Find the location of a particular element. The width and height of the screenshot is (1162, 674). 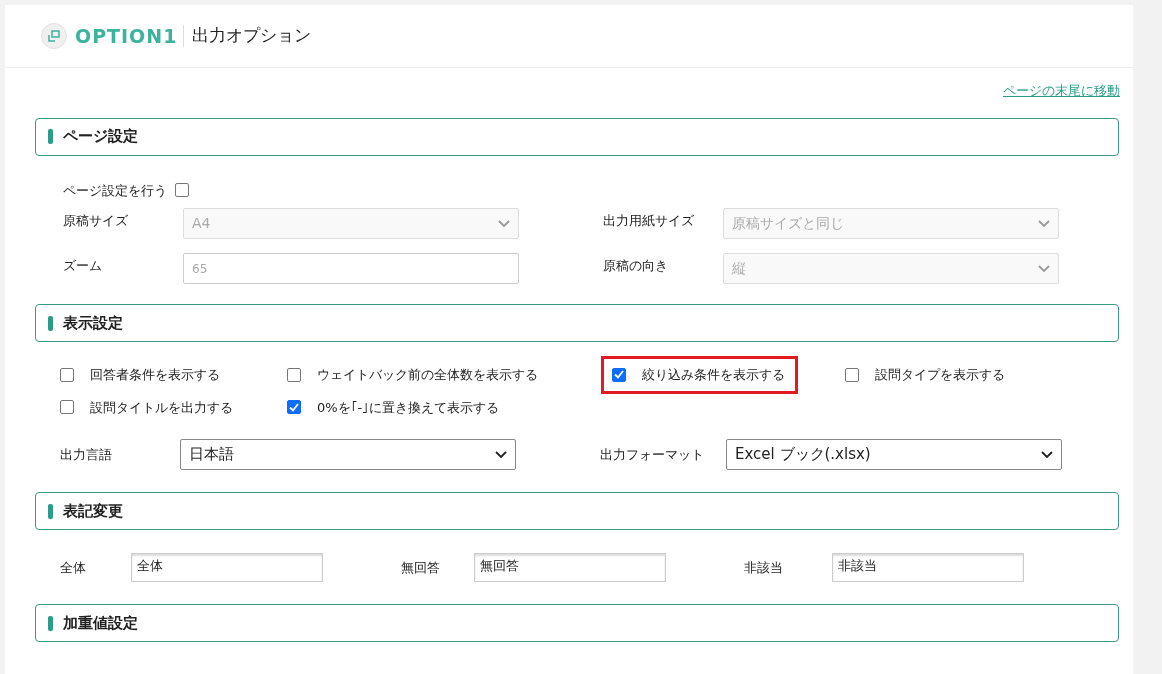

text-field: 無回答 is located at coordinates (570, 567).